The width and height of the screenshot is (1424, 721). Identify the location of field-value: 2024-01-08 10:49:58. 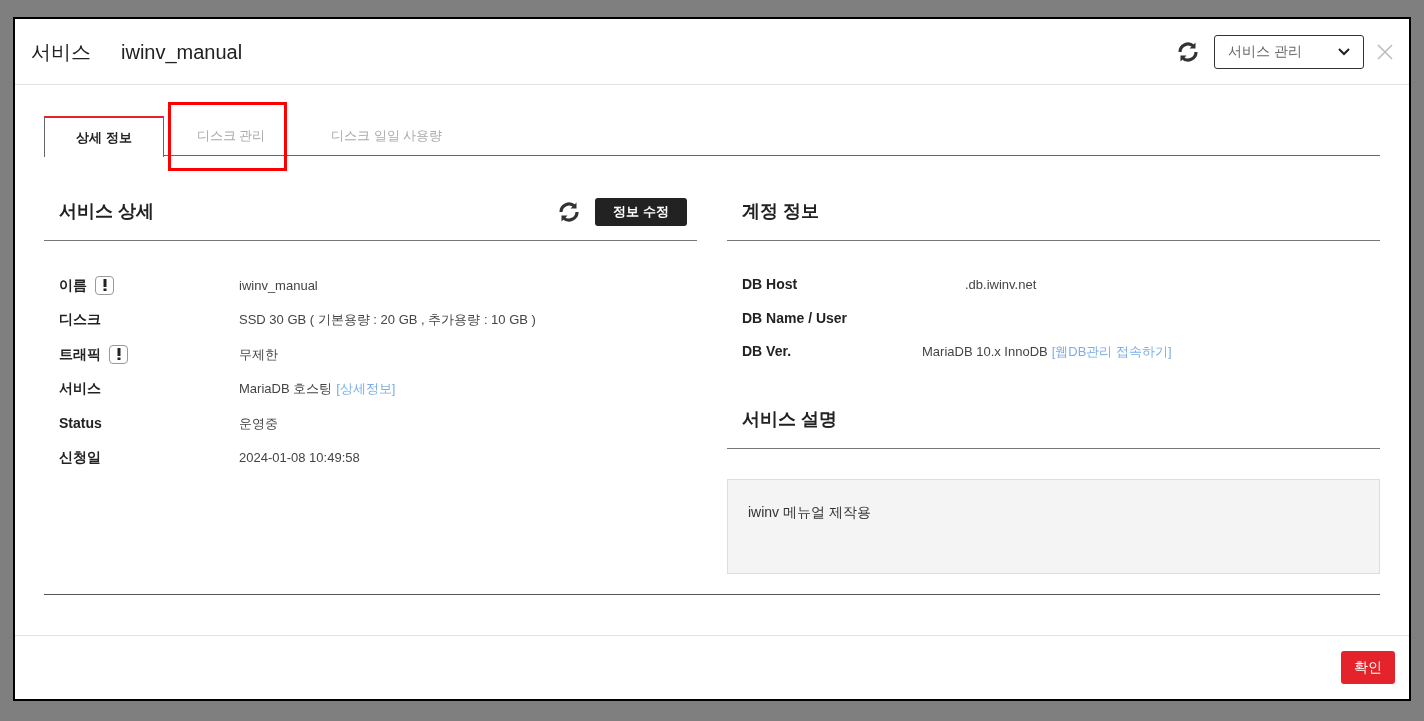
(299, 458).